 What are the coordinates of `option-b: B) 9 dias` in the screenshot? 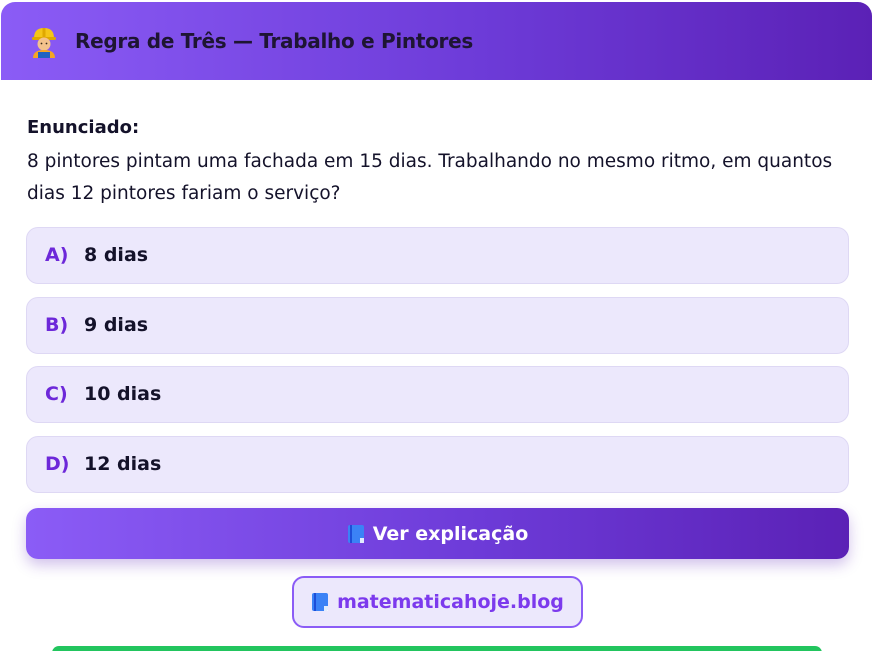 It's located at (437, 325).